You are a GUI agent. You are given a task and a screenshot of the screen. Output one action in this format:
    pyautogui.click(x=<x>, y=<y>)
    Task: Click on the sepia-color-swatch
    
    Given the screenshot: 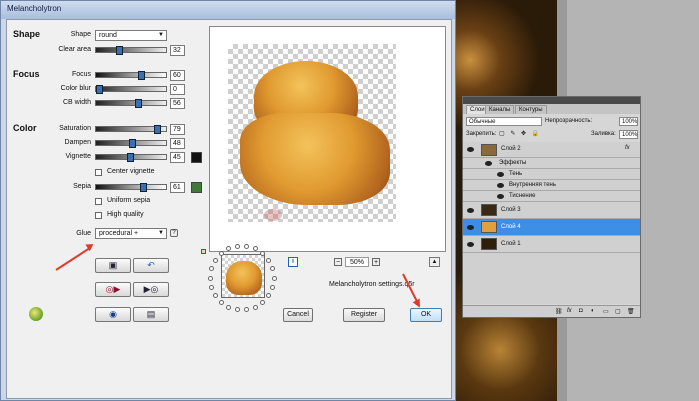 What is the action you would take?
    pyautogui.click(x=196, y=187)
    